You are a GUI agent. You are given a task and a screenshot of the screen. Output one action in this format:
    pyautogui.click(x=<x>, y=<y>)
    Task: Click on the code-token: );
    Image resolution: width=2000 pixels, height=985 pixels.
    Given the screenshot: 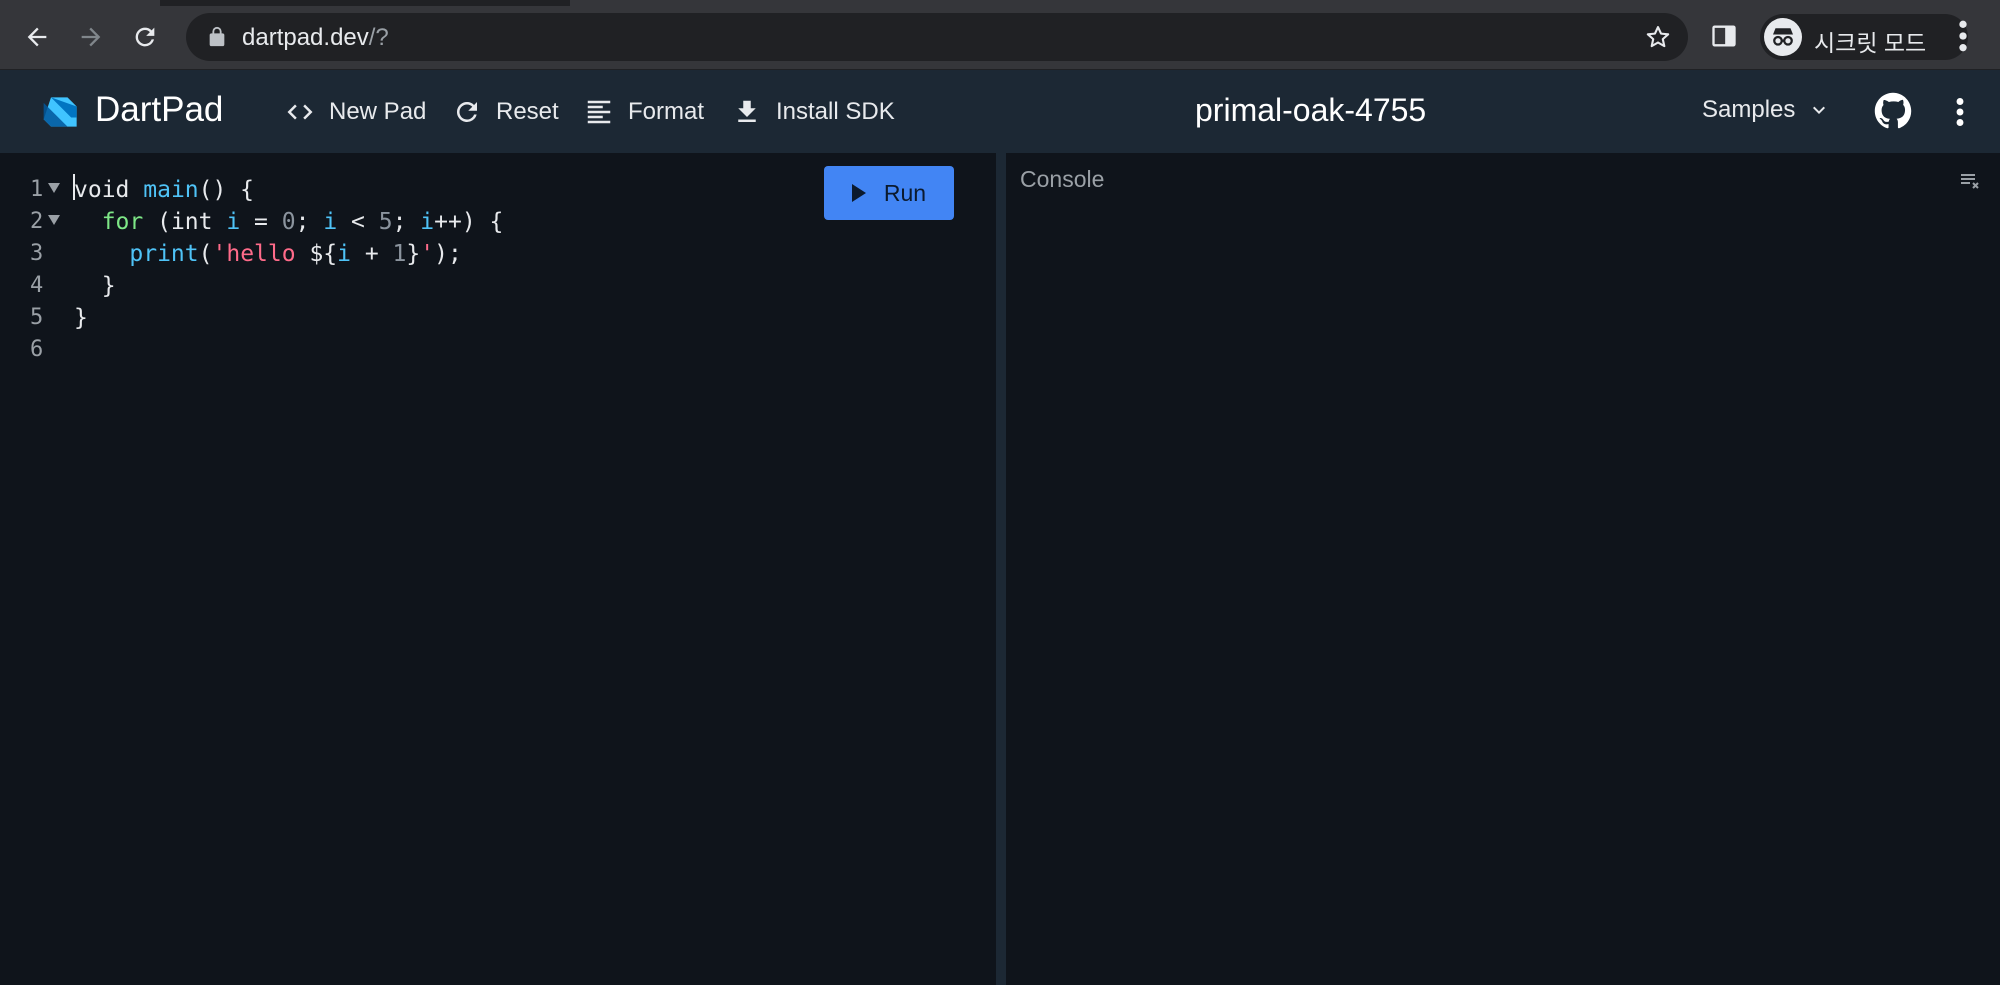 What is the action you would take?
    pyautogui.click(x=448, y=254)
    